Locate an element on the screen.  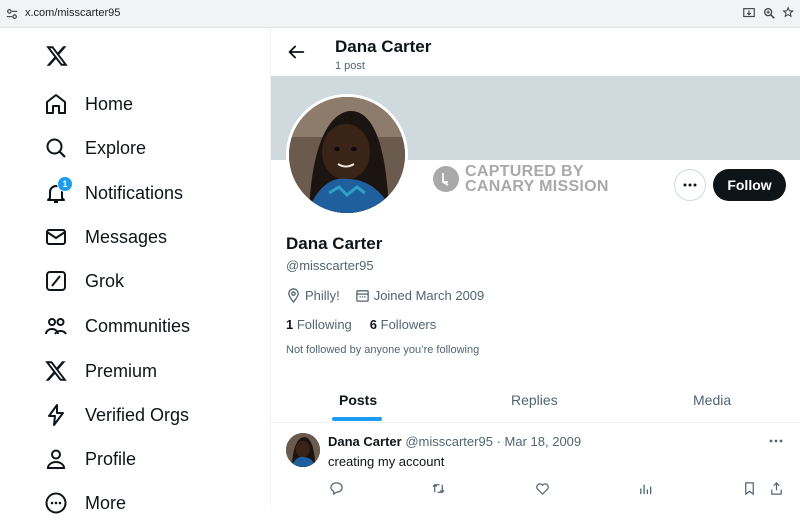
reply-icon is located at coordinates (336, 488).